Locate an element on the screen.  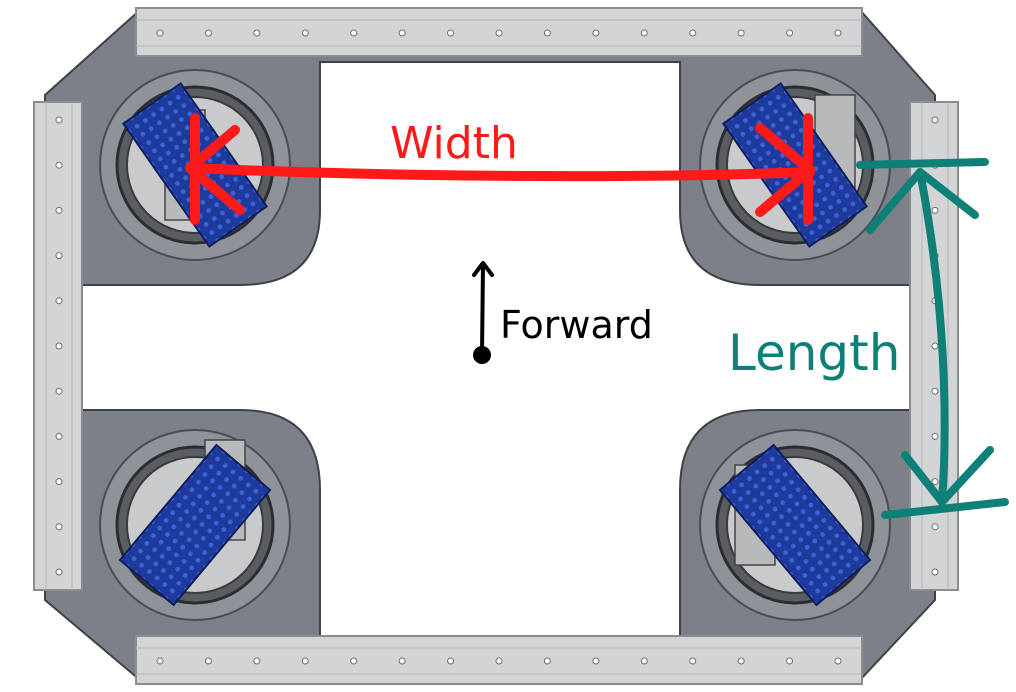
top-rail is located at coordinates (499, 32).